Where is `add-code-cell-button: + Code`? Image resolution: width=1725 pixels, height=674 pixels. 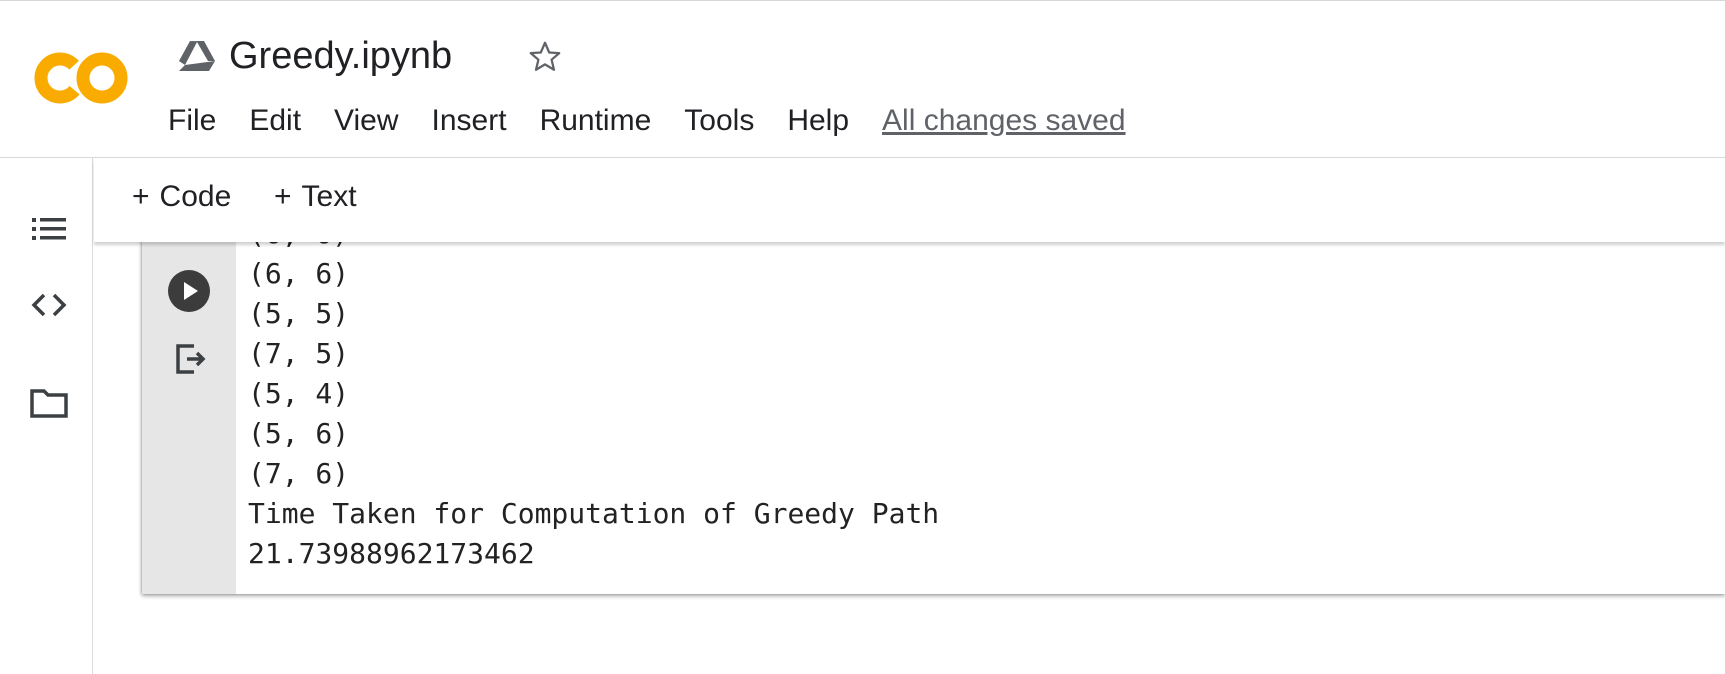
add-code-cell-button: + Code is located at coordinates (181, 197).